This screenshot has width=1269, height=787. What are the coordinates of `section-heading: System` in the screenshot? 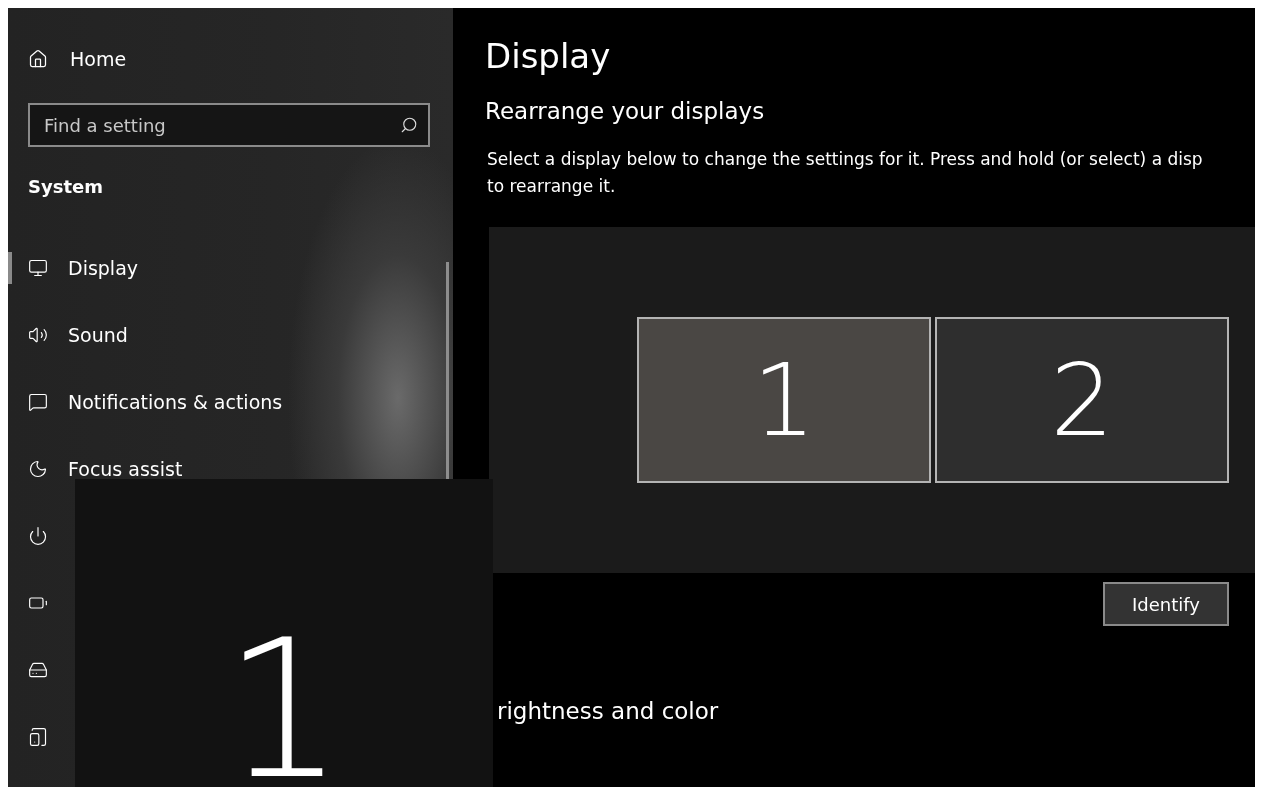 It's located at (65, 186).